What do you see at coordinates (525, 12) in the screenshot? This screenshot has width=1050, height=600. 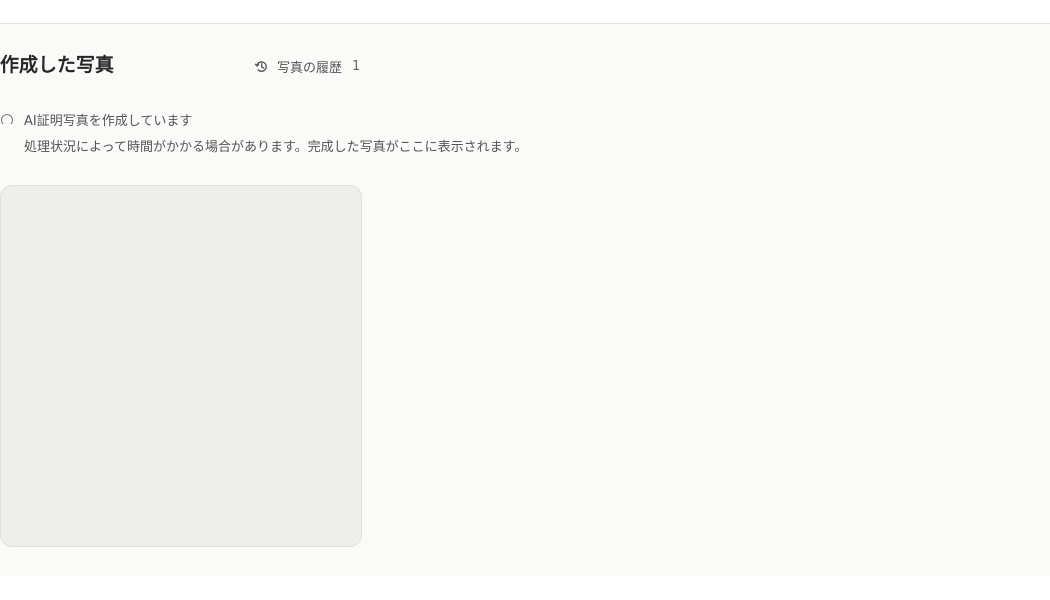 I see `top-bar` at bounding box center [525, 12].